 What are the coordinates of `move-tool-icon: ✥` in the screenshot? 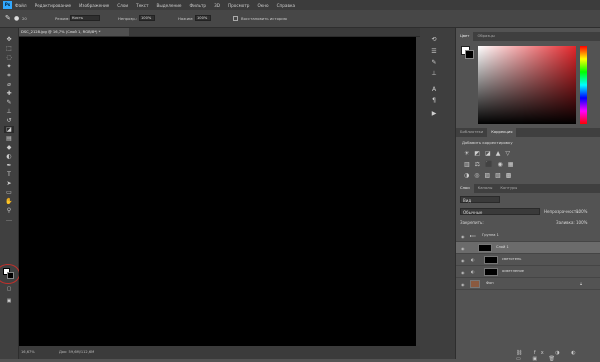 It's located at (9, 39).